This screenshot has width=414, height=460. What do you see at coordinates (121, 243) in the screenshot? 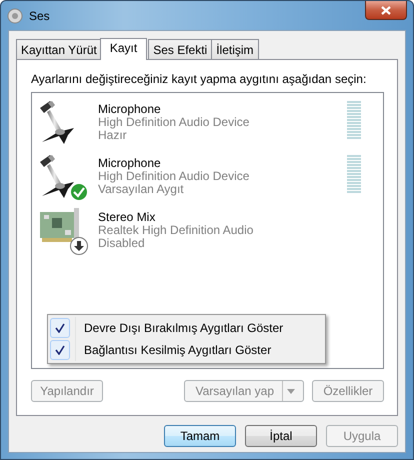
I see `device-status: Disabled` at bounding box center [121, 243].